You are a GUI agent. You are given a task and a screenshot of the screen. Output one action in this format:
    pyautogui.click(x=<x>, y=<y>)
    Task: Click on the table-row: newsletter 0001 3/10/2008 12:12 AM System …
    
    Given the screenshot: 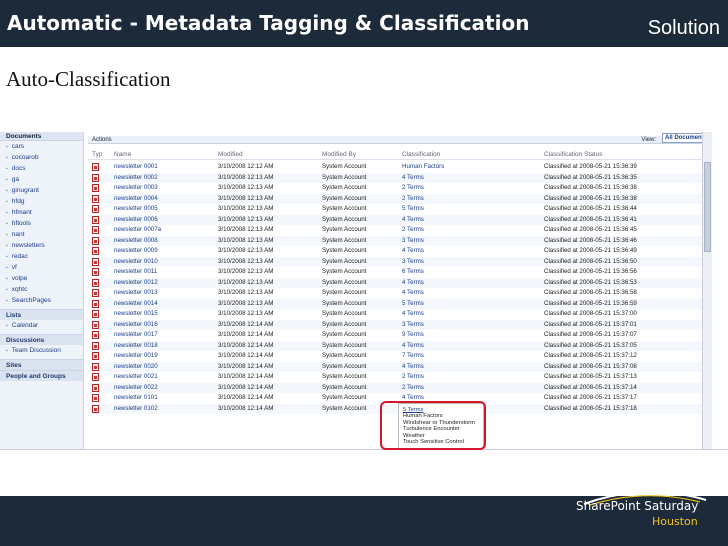 What is the action you would take?
    pyautogui.click(x=400, y=167)
    